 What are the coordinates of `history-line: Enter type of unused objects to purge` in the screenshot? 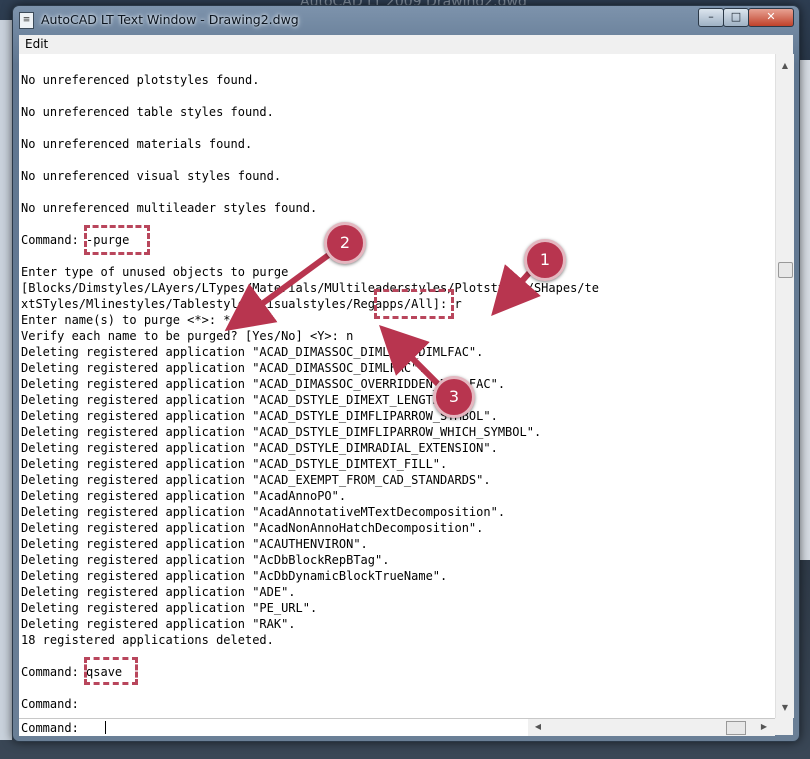 It's located at (155, 272).